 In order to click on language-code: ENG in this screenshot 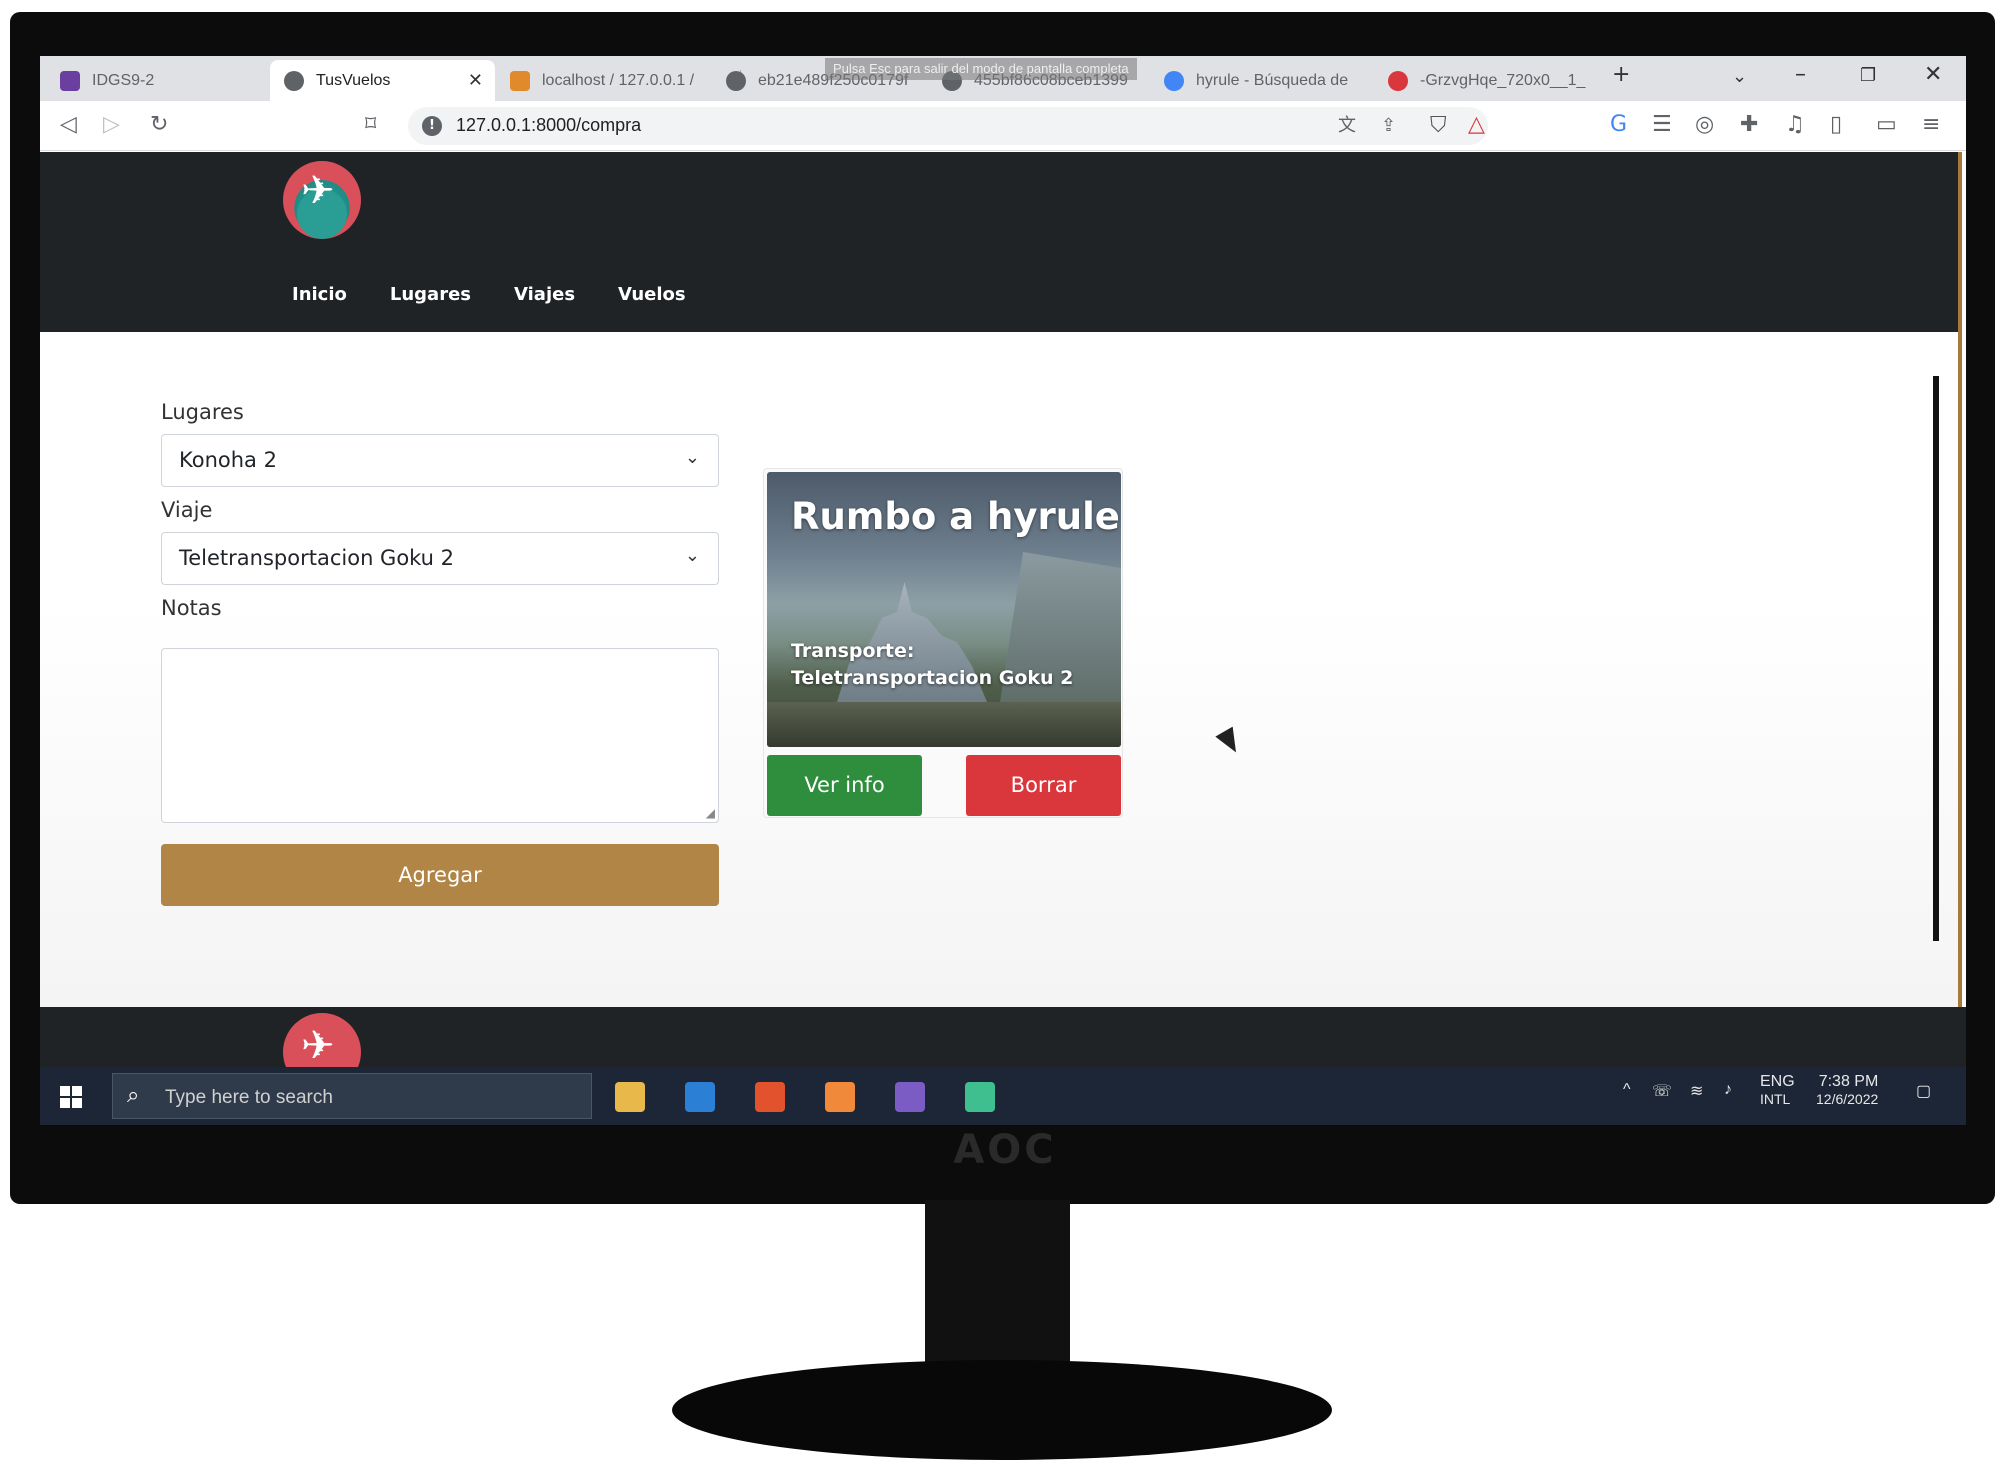, I will do `click(1777, 1081)`.